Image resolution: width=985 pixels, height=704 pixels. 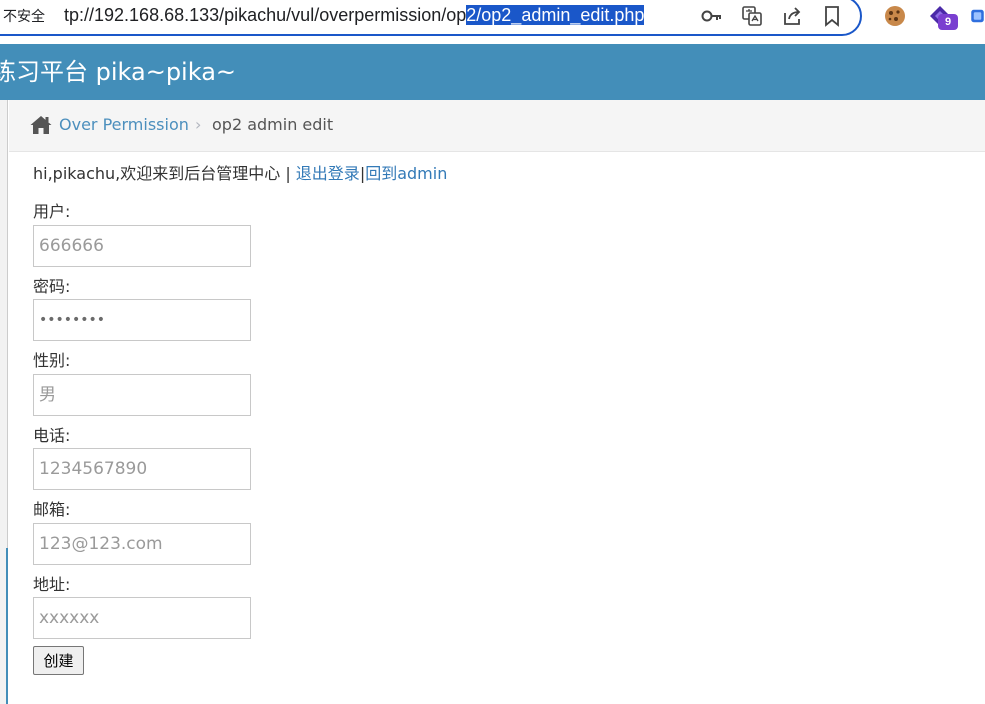 What do you see at coordinates (41, 125) in the screenshot?
I see `home-icon` at bounding box center [41, 125].